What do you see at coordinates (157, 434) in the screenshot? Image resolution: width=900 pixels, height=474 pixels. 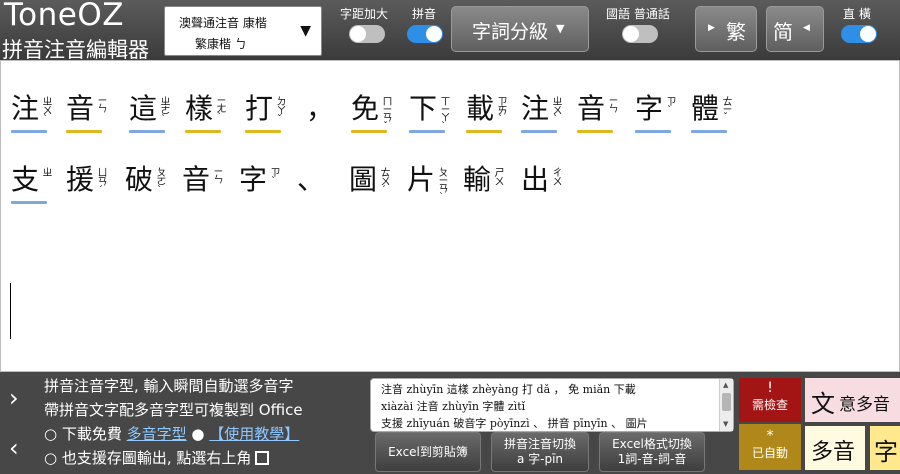 I see `download-font-link: 多音字型` at bounding box center [157, 434].